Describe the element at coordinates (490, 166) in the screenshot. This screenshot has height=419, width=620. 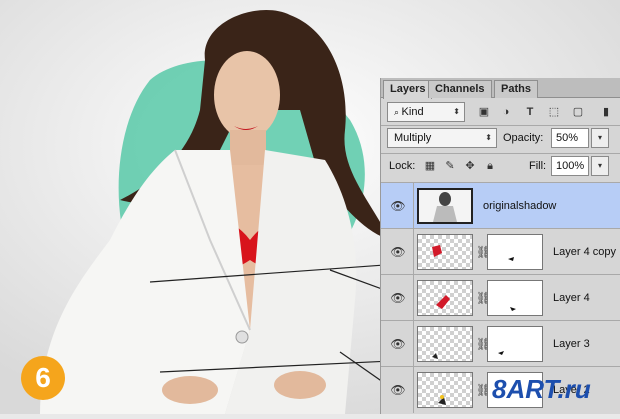
I see `lock-all-icon: 🔒︎` at that location.